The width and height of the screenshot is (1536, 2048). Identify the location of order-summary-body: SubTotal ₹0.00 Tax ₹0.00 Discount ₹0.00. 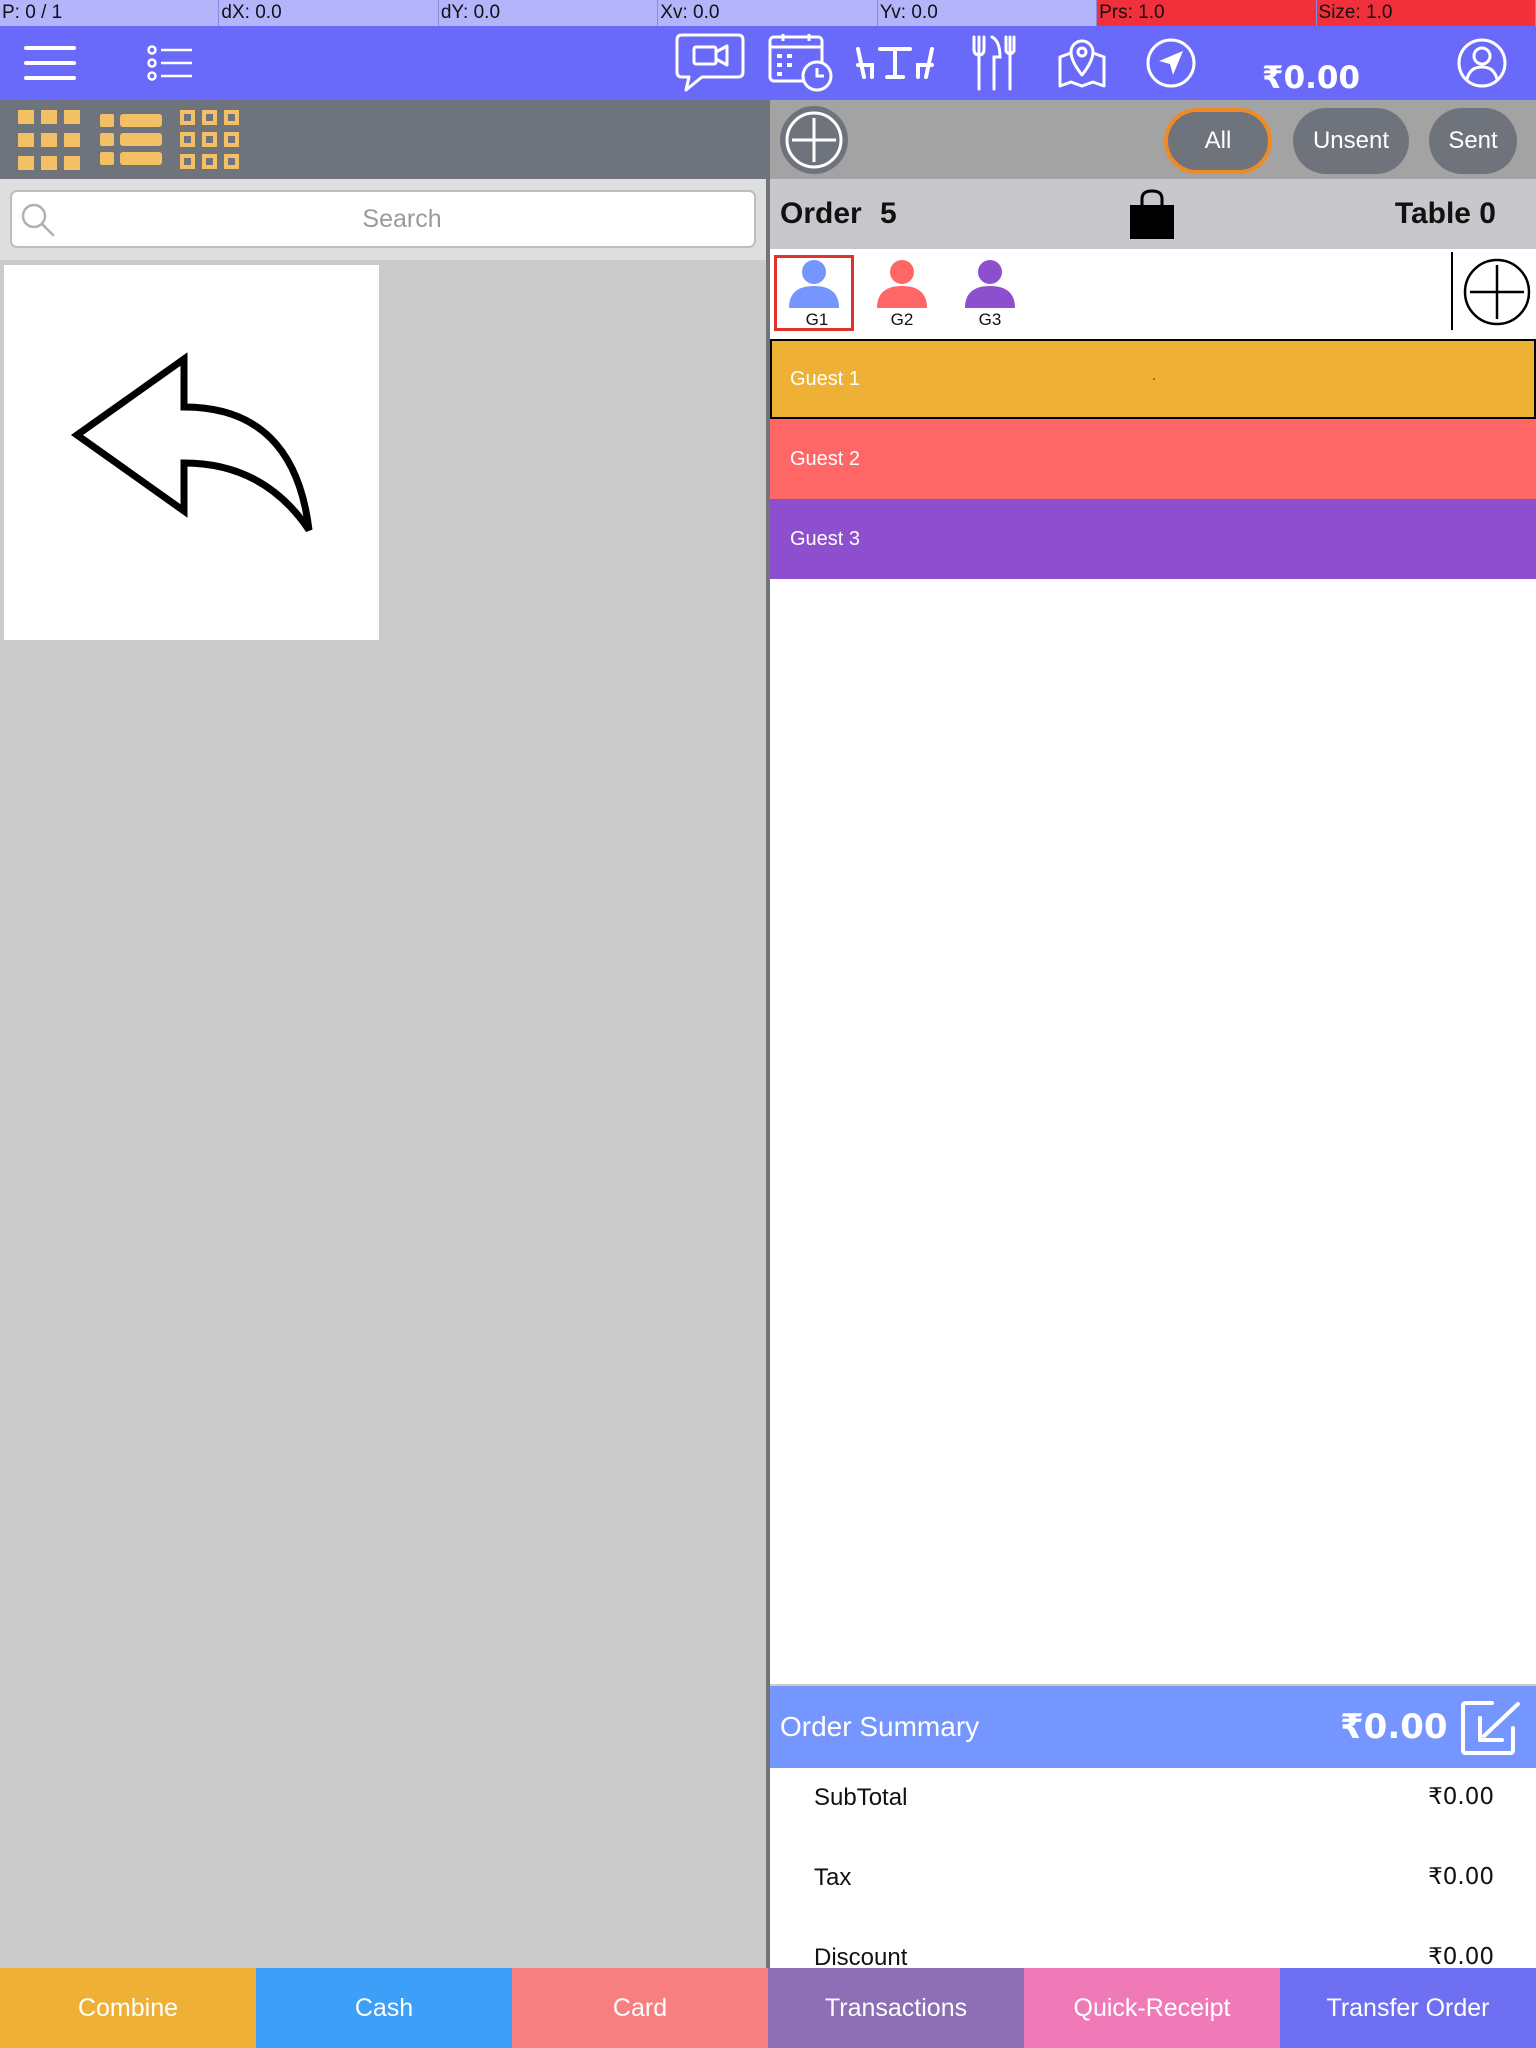
(1153, 1868).